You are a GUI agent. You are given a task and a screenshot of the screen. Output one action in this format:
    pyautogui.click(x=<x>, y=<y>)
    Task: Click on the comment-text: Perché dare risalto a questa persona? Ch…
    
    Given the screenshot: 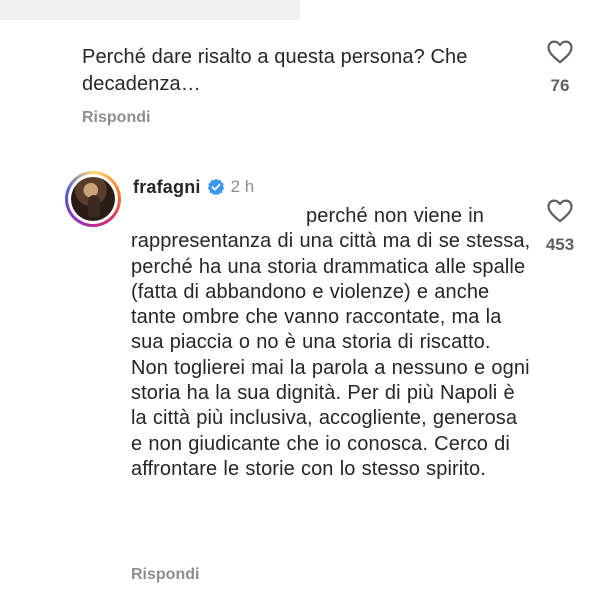 What is the action you would take?
    pyautogui.click(x=275, y=70)
    